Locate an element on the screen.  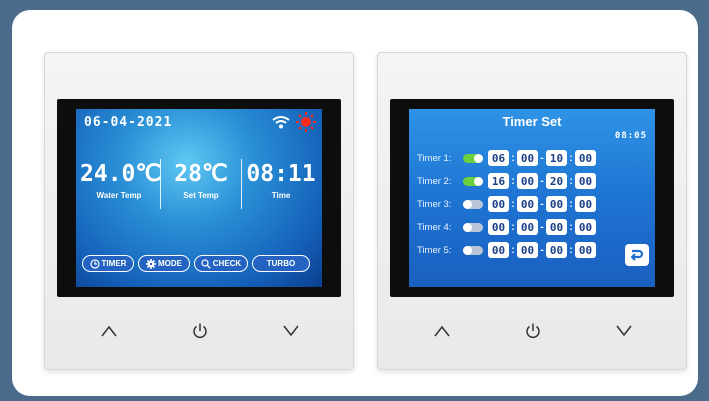
timer-button: TIMER is located at coordinates (108, 263).